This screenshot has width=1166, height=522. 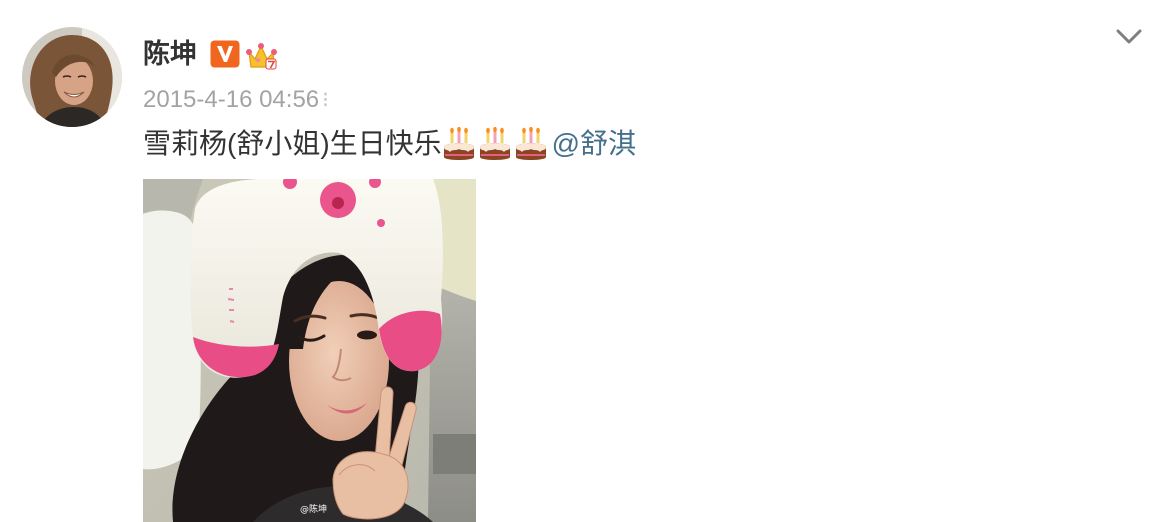 I want to click on avatar, so click(x=72, y=77).